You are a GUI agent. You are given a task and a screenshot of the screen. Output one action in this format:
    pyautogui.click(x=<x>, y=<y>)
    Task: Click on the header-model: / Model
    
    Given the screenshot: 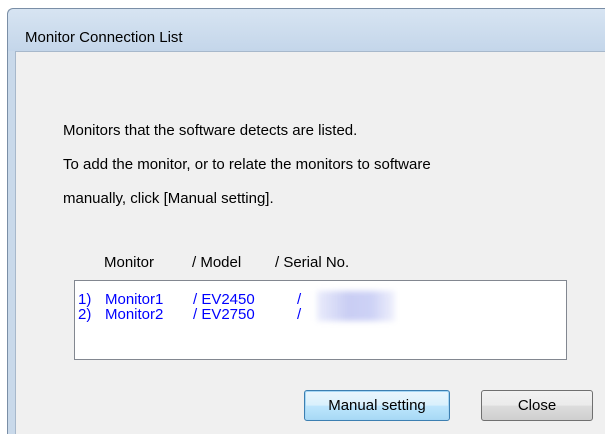 What is the action you would take?
    pyautogui.click(x=217, y=262)
    